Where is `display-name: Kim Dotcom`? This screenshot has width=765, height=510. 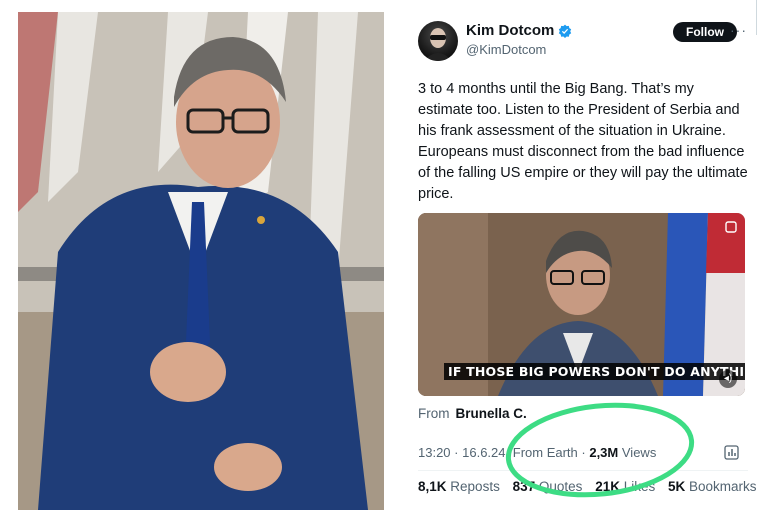
display-name: Kim Dotcom is located at coordinates (510, 30).